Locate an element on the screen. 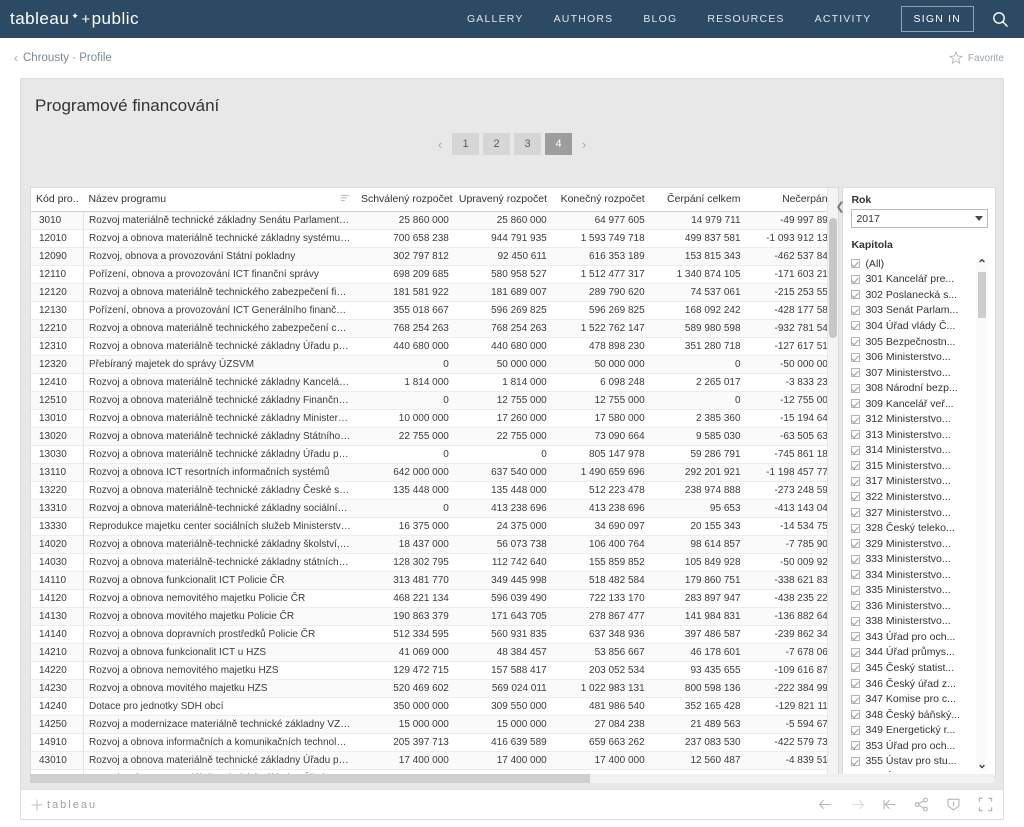 The height and width of the screenshot is (827, 1024). table-cell: 12310 is located at coordinates (57, 346).